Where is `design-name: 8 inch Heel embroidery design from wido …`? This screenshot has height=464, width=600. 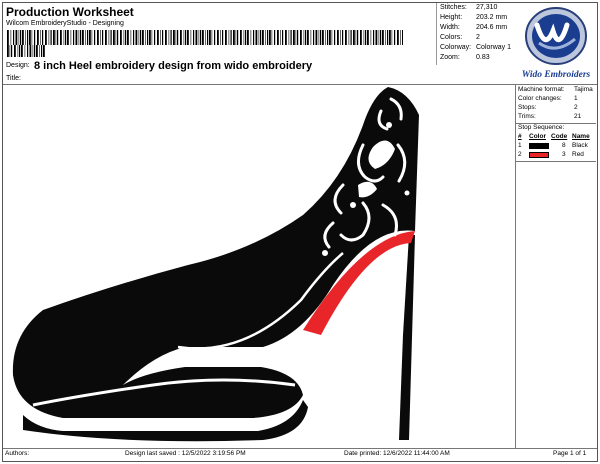 design-name: 8 inch Heel embroidery design from wido … is located at coordinates (173, 66).